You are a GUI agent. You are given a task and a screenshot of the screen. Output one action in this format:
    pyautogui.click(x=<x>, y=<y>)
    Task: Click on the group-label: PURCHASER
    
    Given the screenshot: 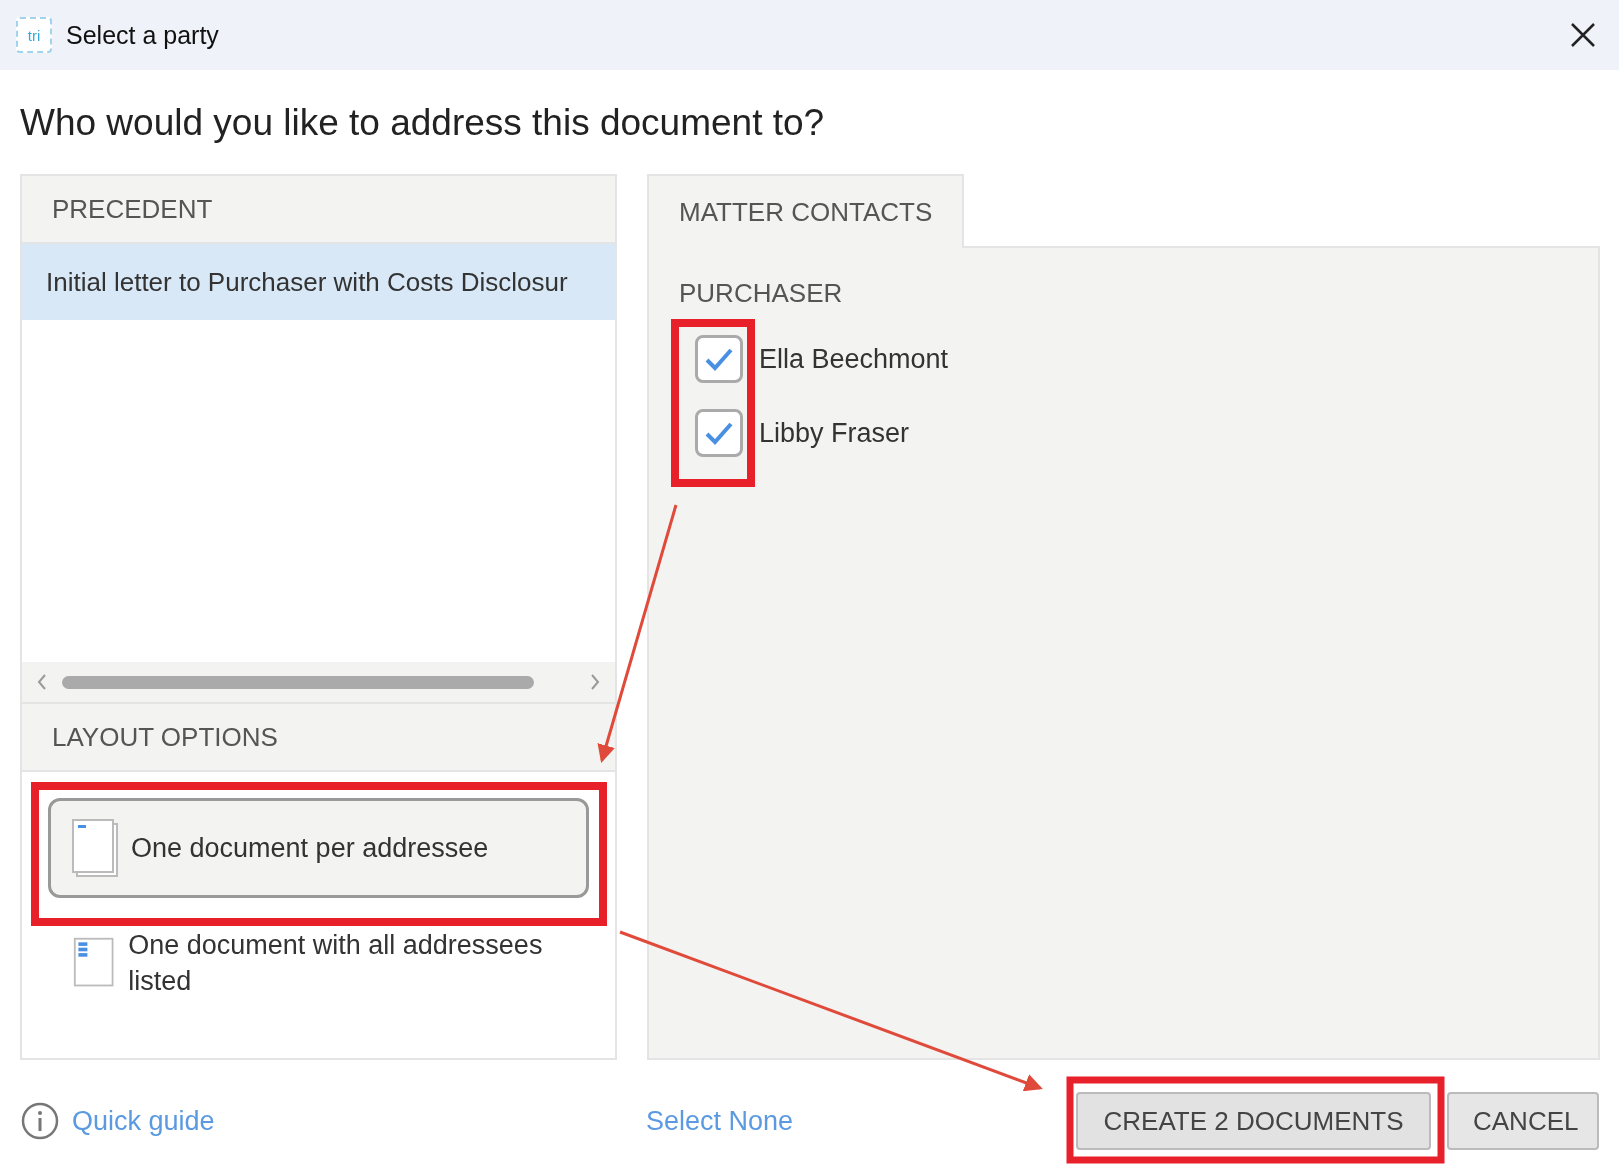 What is the action you would take?
    pyautogui.click(x=761, y=293)
    